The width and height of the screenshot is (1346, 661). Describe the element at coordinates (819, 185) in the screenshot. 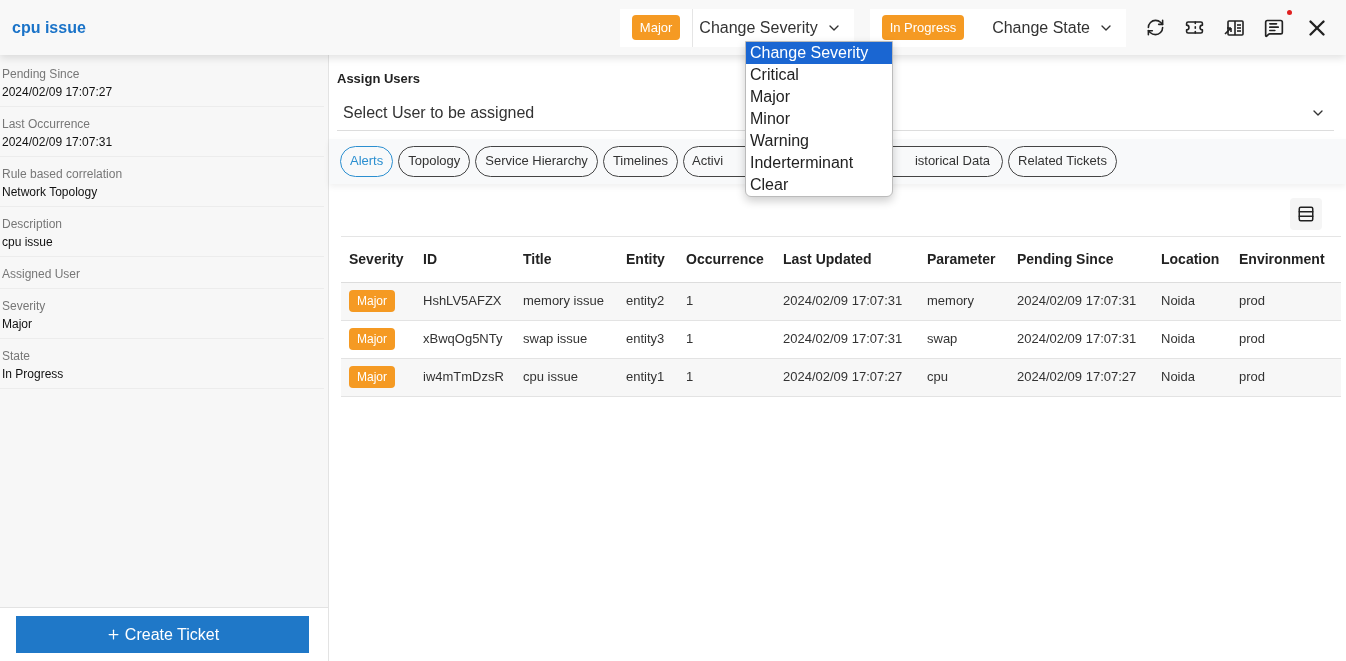

I see `dropdown-option: Clear` at that location.